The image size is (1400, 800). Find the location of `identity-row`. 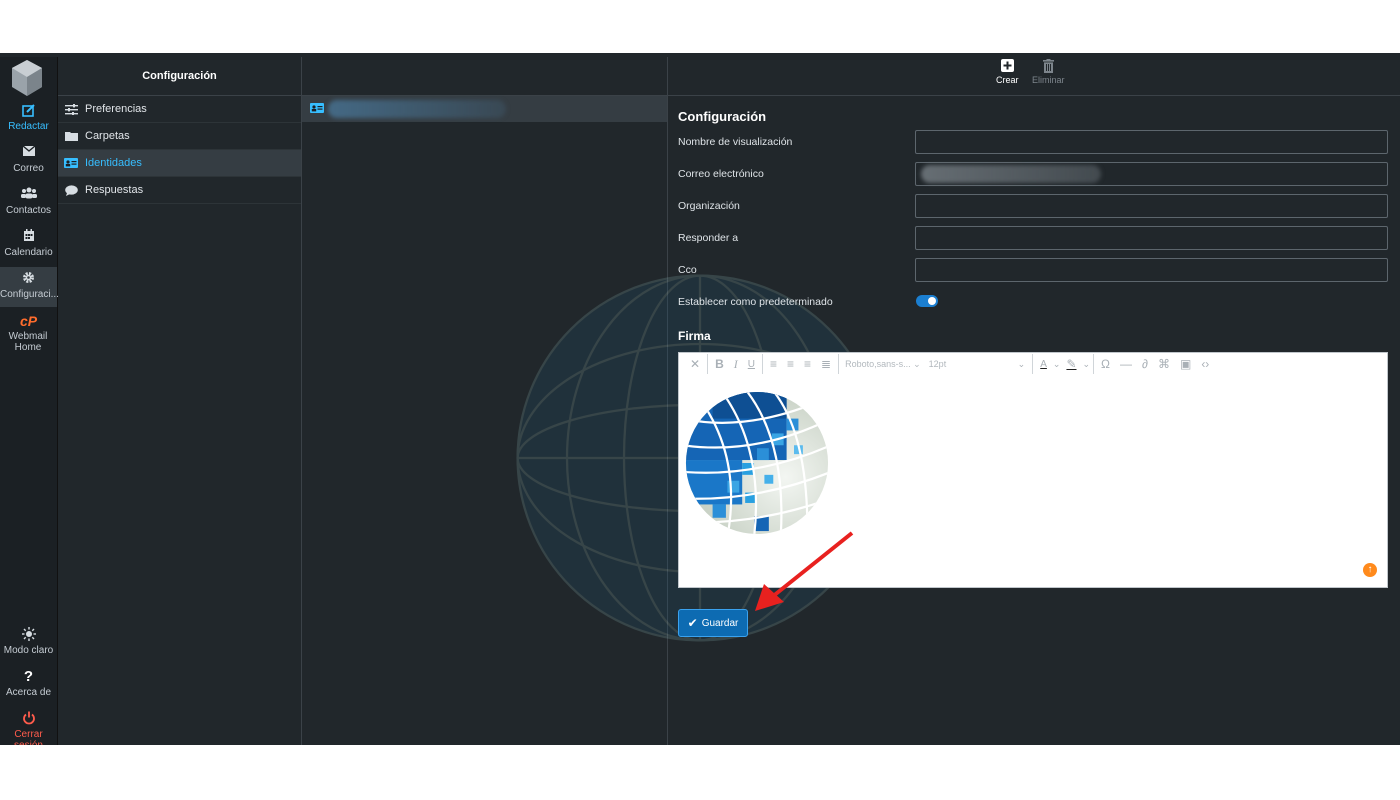

identity-row is located at coordinates (484, 109).